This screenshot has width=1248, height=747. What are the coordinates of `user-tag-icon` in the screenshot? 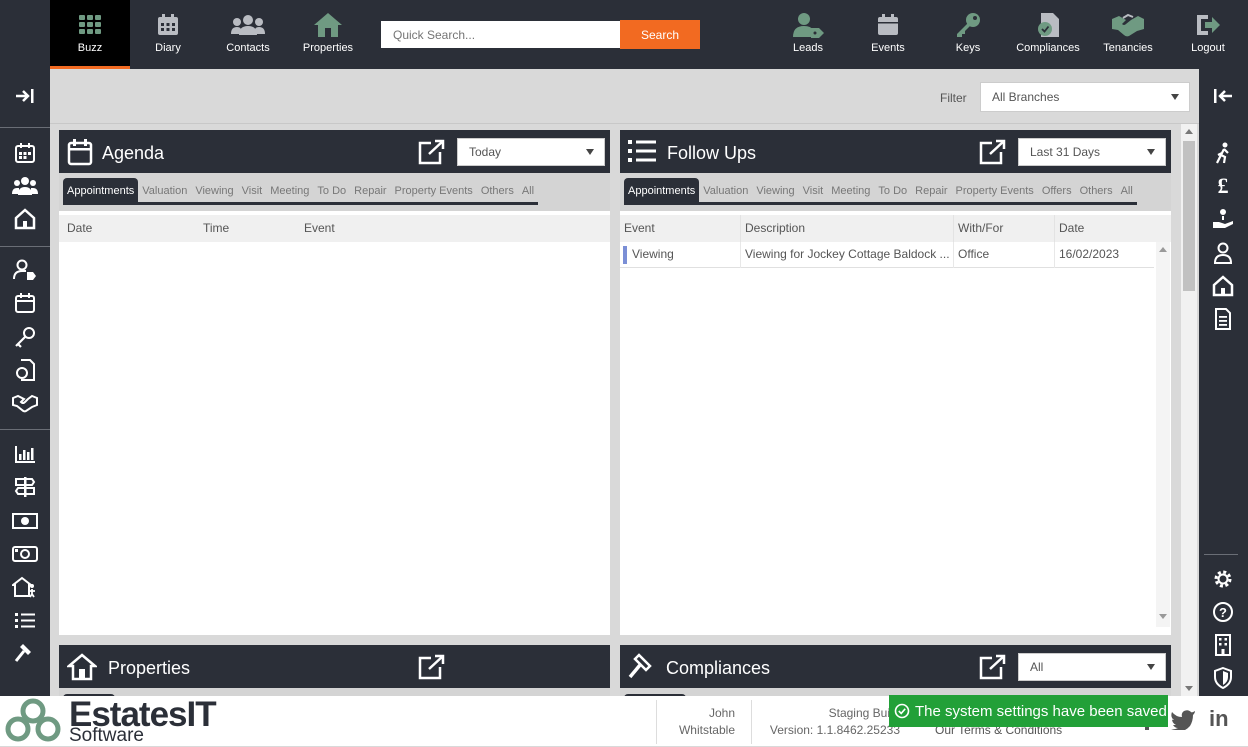 It's located at (25, 270).